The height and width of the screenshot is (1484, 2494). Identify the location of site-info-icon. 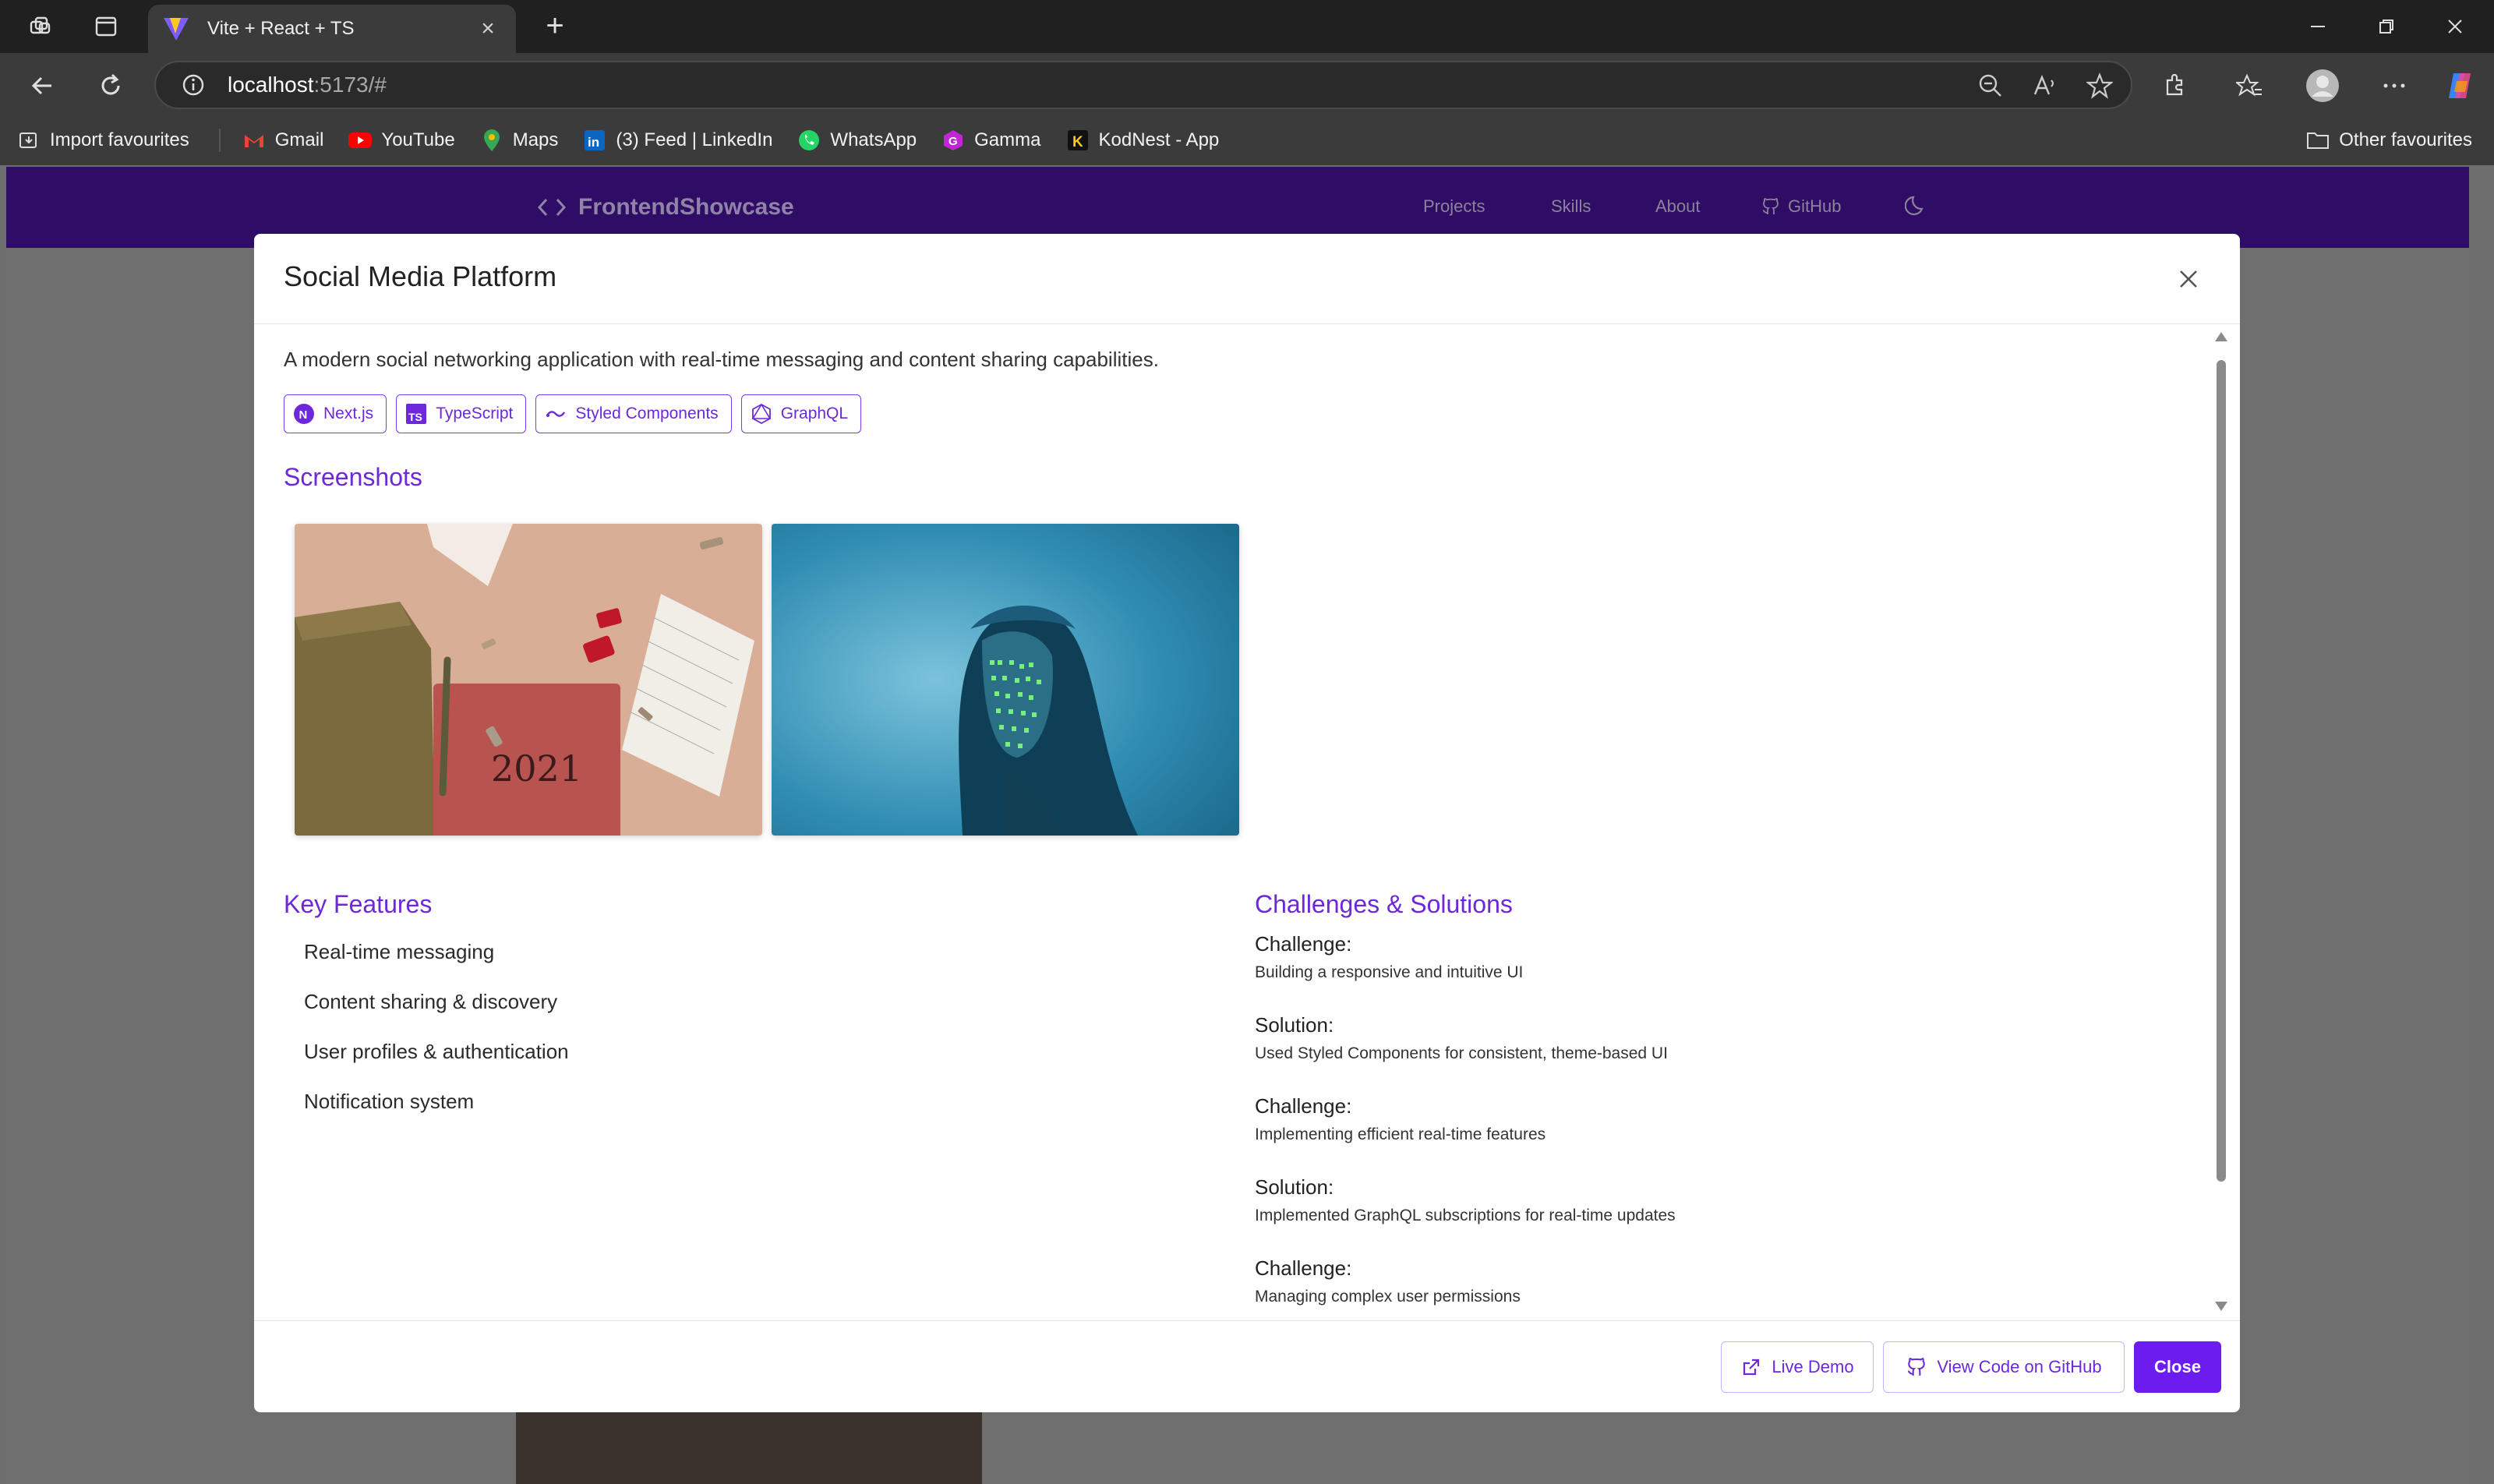
(194, 85).